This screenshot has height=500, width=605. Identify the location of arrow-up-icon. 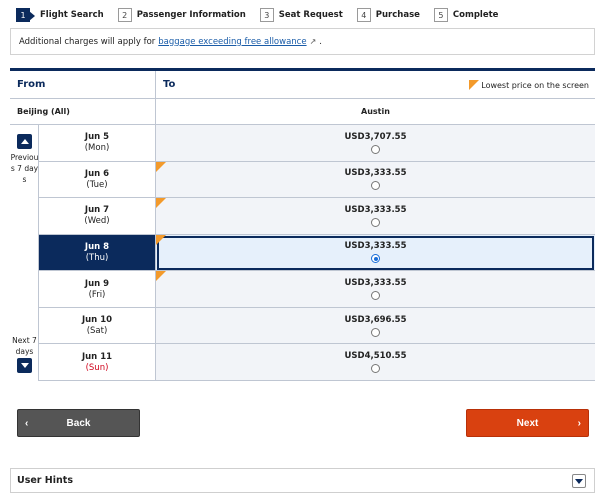
(24, 141).